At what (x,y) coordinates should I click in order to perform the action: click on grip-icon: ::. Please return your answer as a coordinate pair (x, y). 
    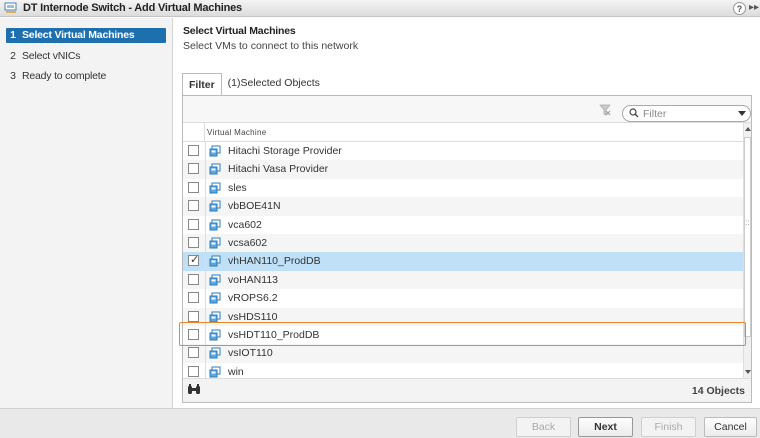
    Looking at the image, I should click on (747, 222).